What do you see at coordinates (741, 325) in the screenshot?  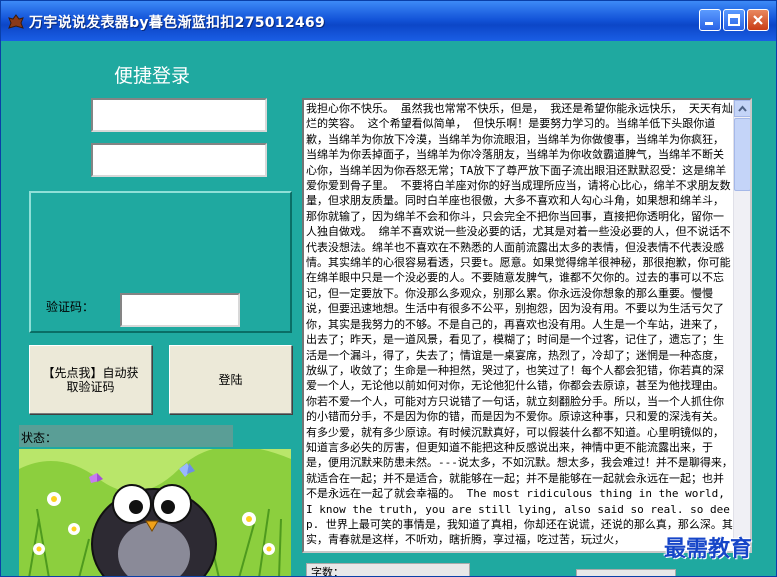 I see `vertical-scrollbar` at bounding box center [741, 325].